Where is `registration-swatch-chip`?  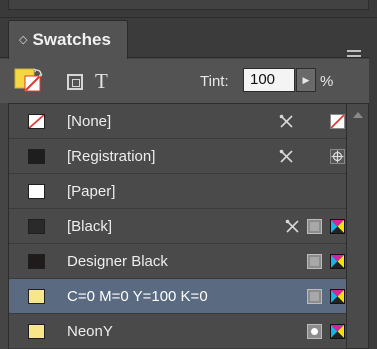 registration-swatch-chip is located at coordinates (36, 156).